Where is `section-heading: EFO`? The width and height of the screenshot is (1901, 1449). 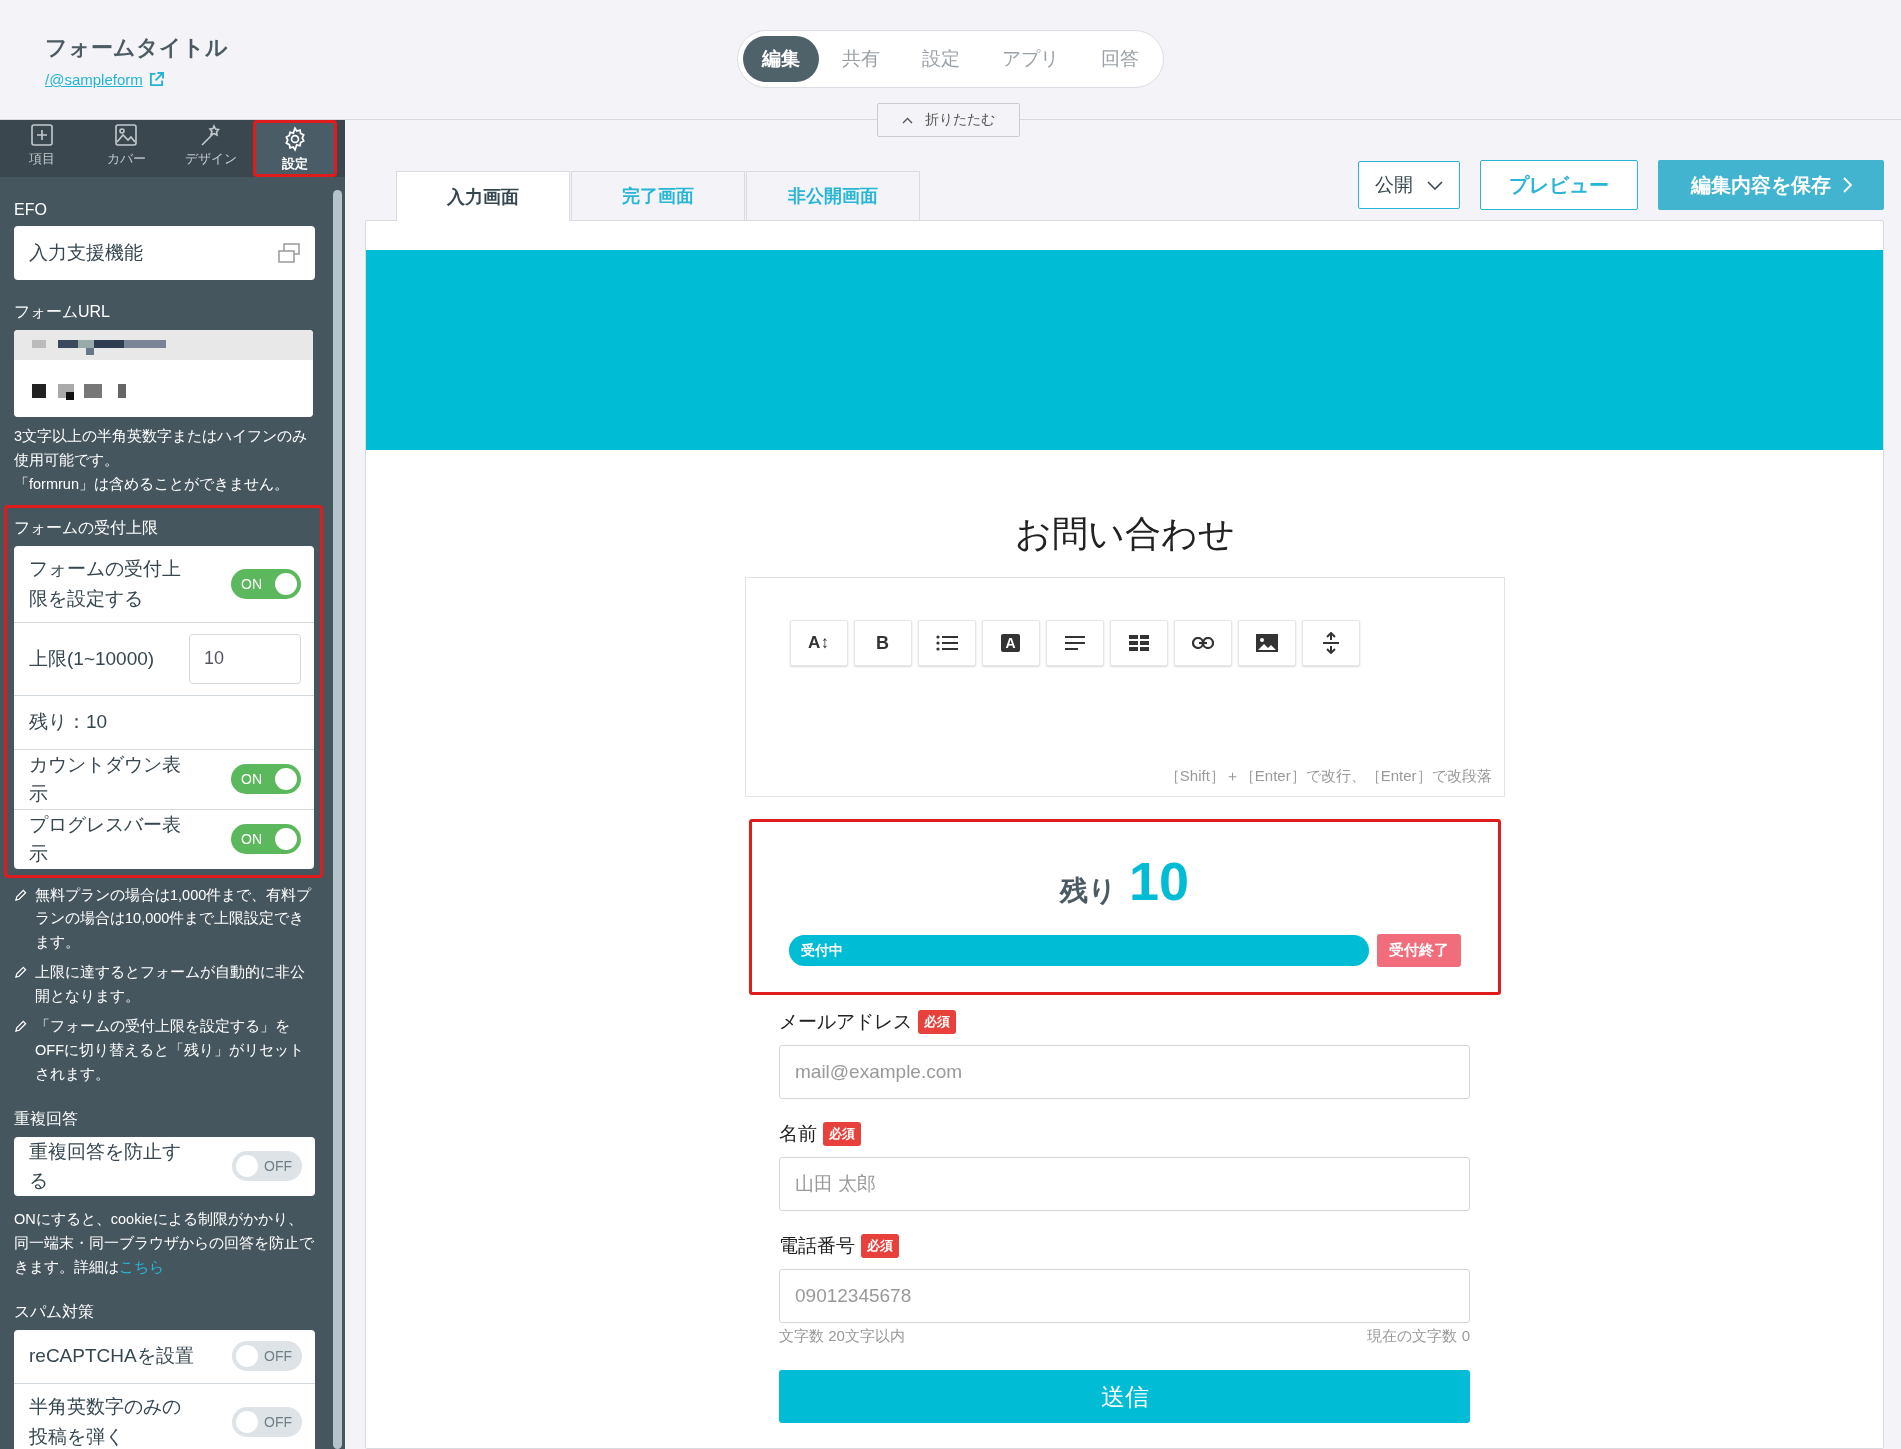
section-heading: EFO is located at coordinates (31, 210).